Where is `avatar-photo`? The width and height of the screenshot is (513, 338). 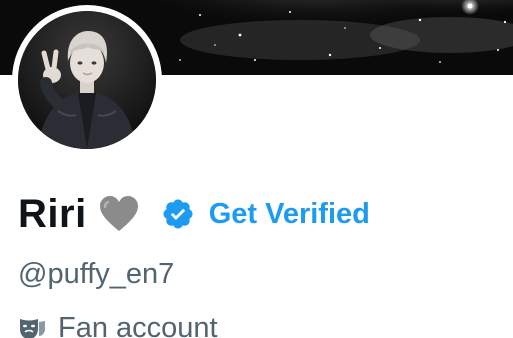
avatar-photo is located at coordinates (87, 80).